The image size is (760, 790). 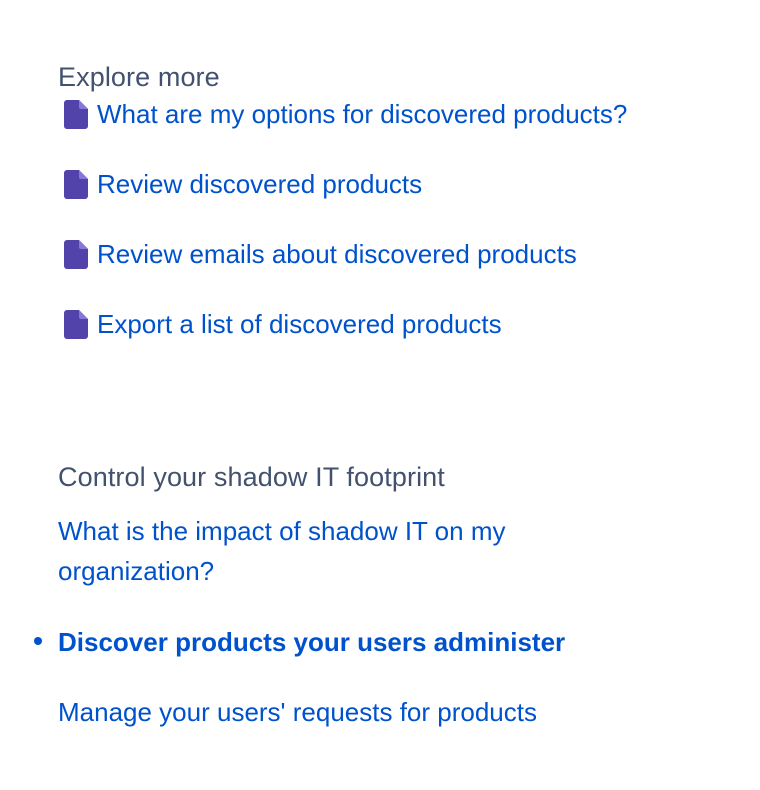 What do you see at coordinates (259, 184) in the screenshot?
I see `explore-link-review-products: Review discovered products` at bounding box center [259, 184].